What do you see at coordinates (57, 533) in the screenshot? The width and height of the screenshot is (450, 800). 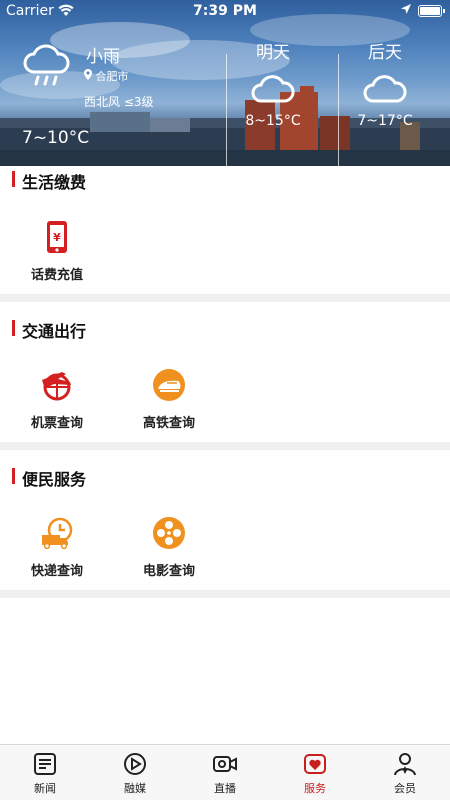 I see `express-delivery-icon` at bounding box center [57, 533].